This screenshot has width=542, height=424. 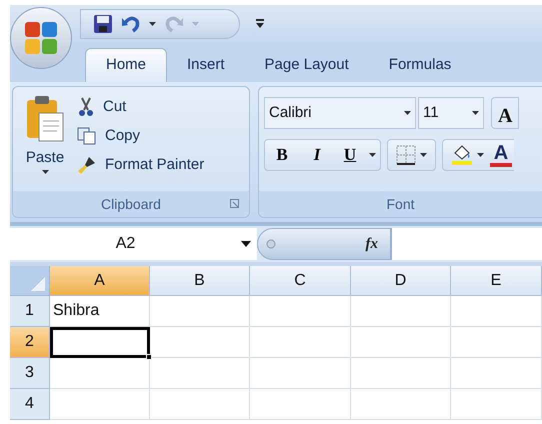 What do you see at coordinates (30, 373) in the screenshot?
I see `row-header: 3` at bounding box center [30, 373].